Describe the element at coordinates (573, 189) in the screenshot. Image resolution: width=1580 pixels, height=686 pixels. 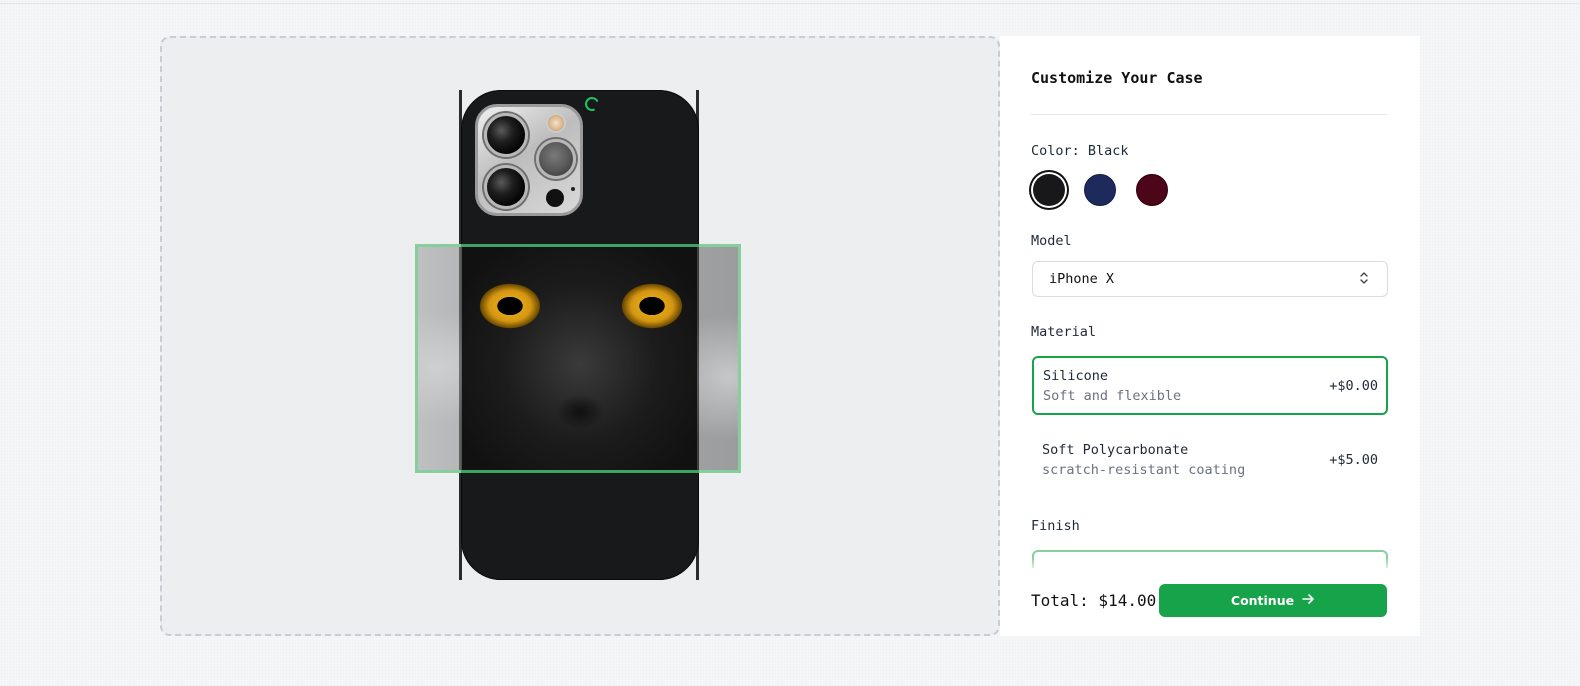
I see `camera-mic` at that location.